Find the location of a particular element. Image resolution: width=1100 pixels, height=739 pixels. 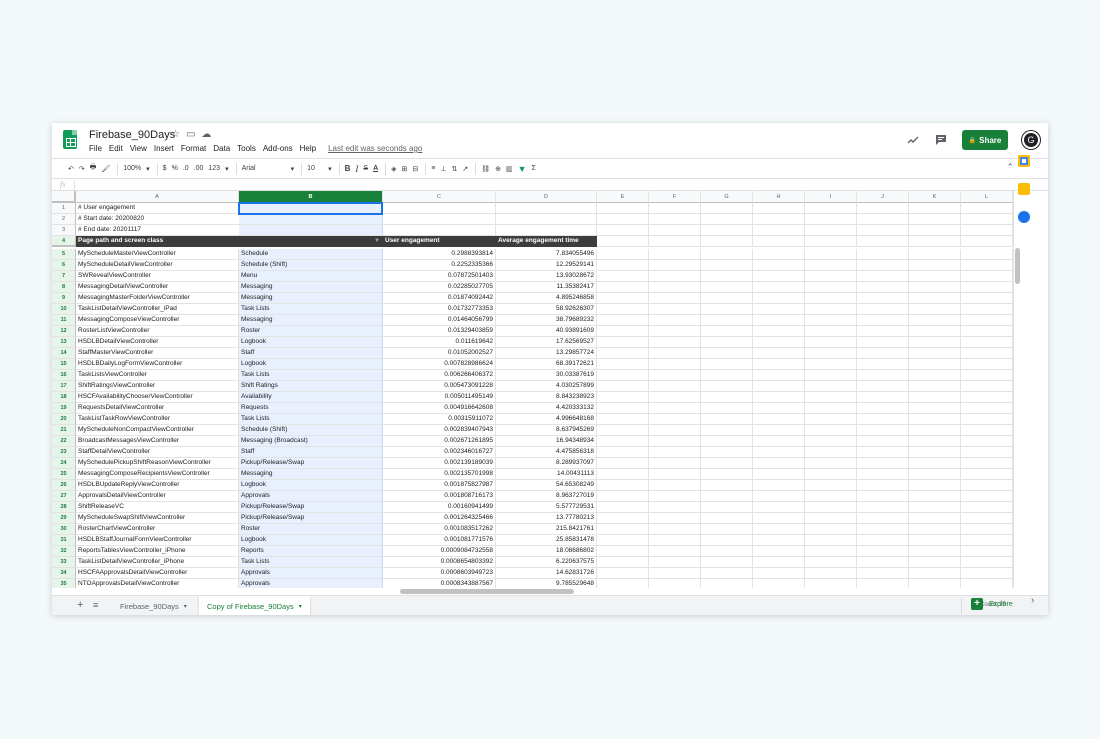

row-header: 27 is located at coordinates (64, 496).